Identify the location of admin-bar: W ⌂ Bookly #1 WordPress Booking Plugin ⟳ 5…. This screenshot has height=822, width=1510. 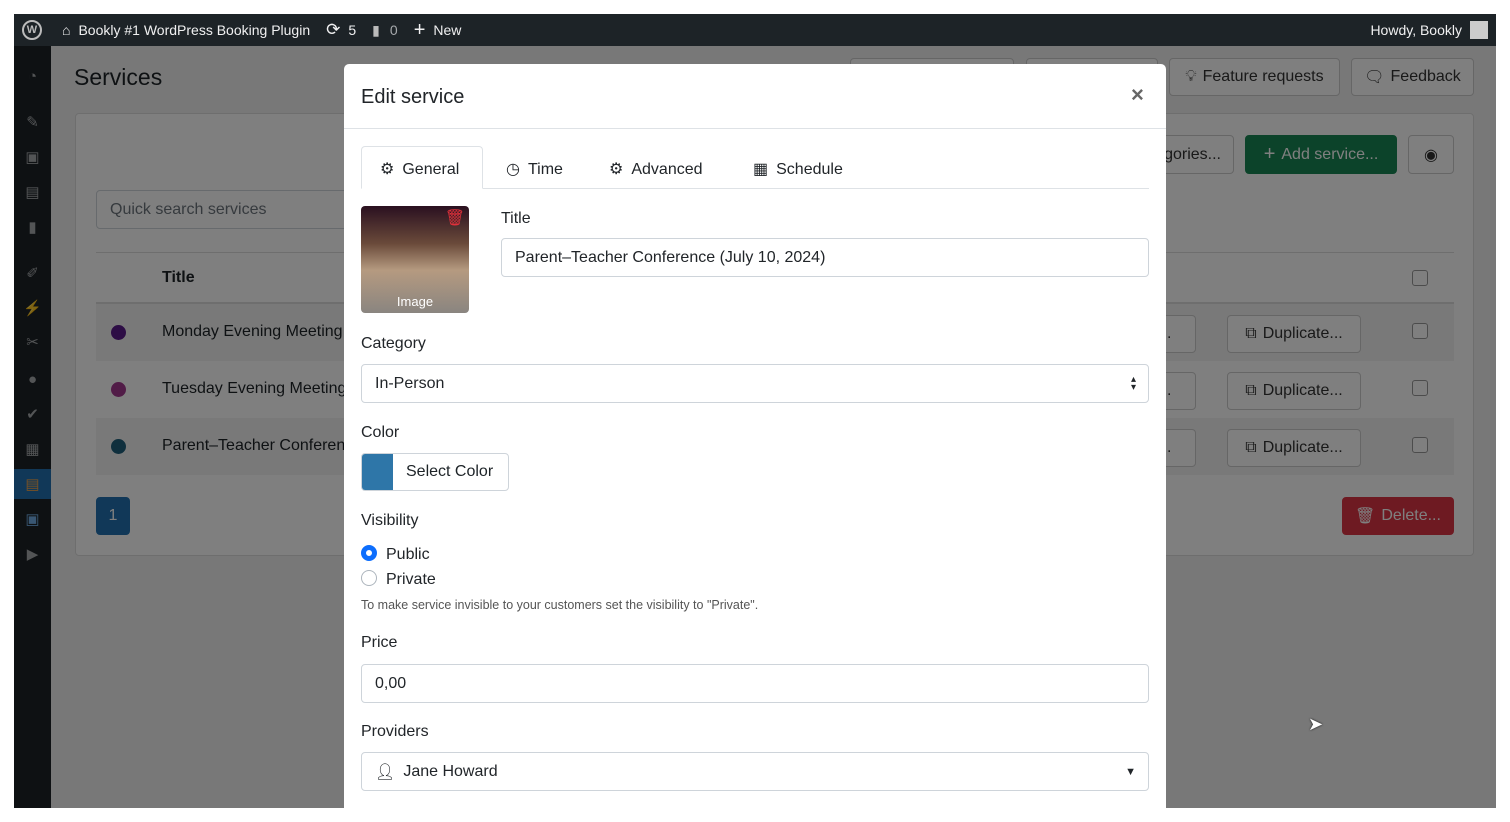
(755, 30).